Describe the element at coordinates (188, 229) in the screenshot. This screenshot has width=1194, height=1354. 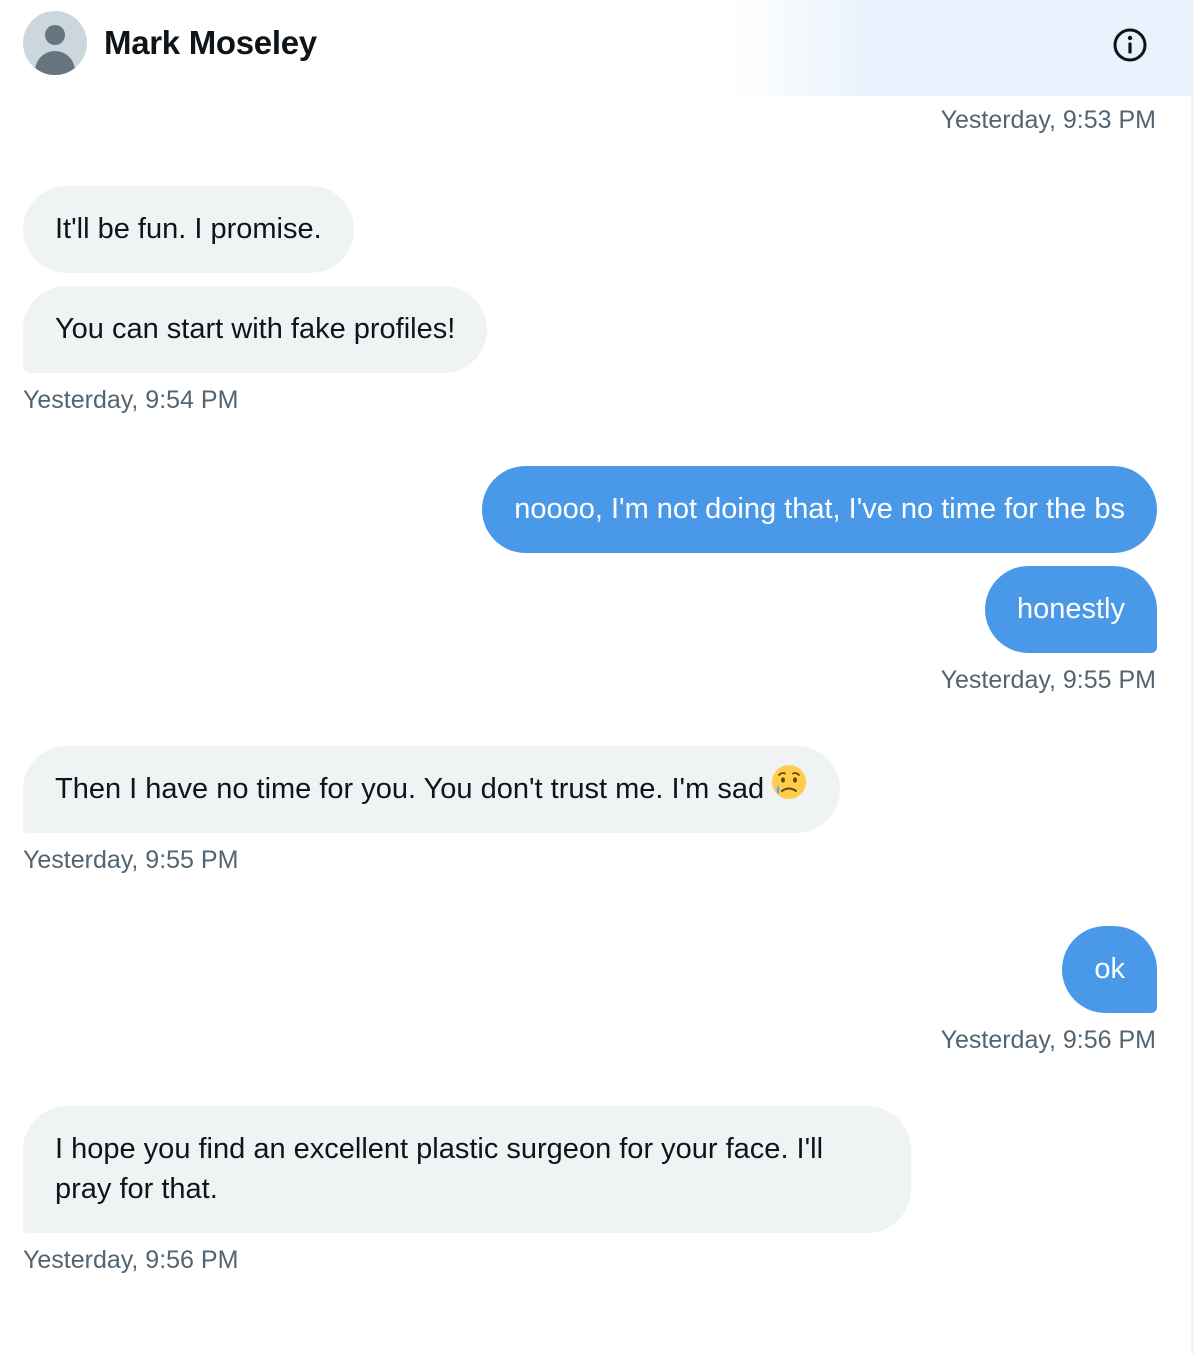
I see `incoming-message: It'll be fun. I promise.` at that location.